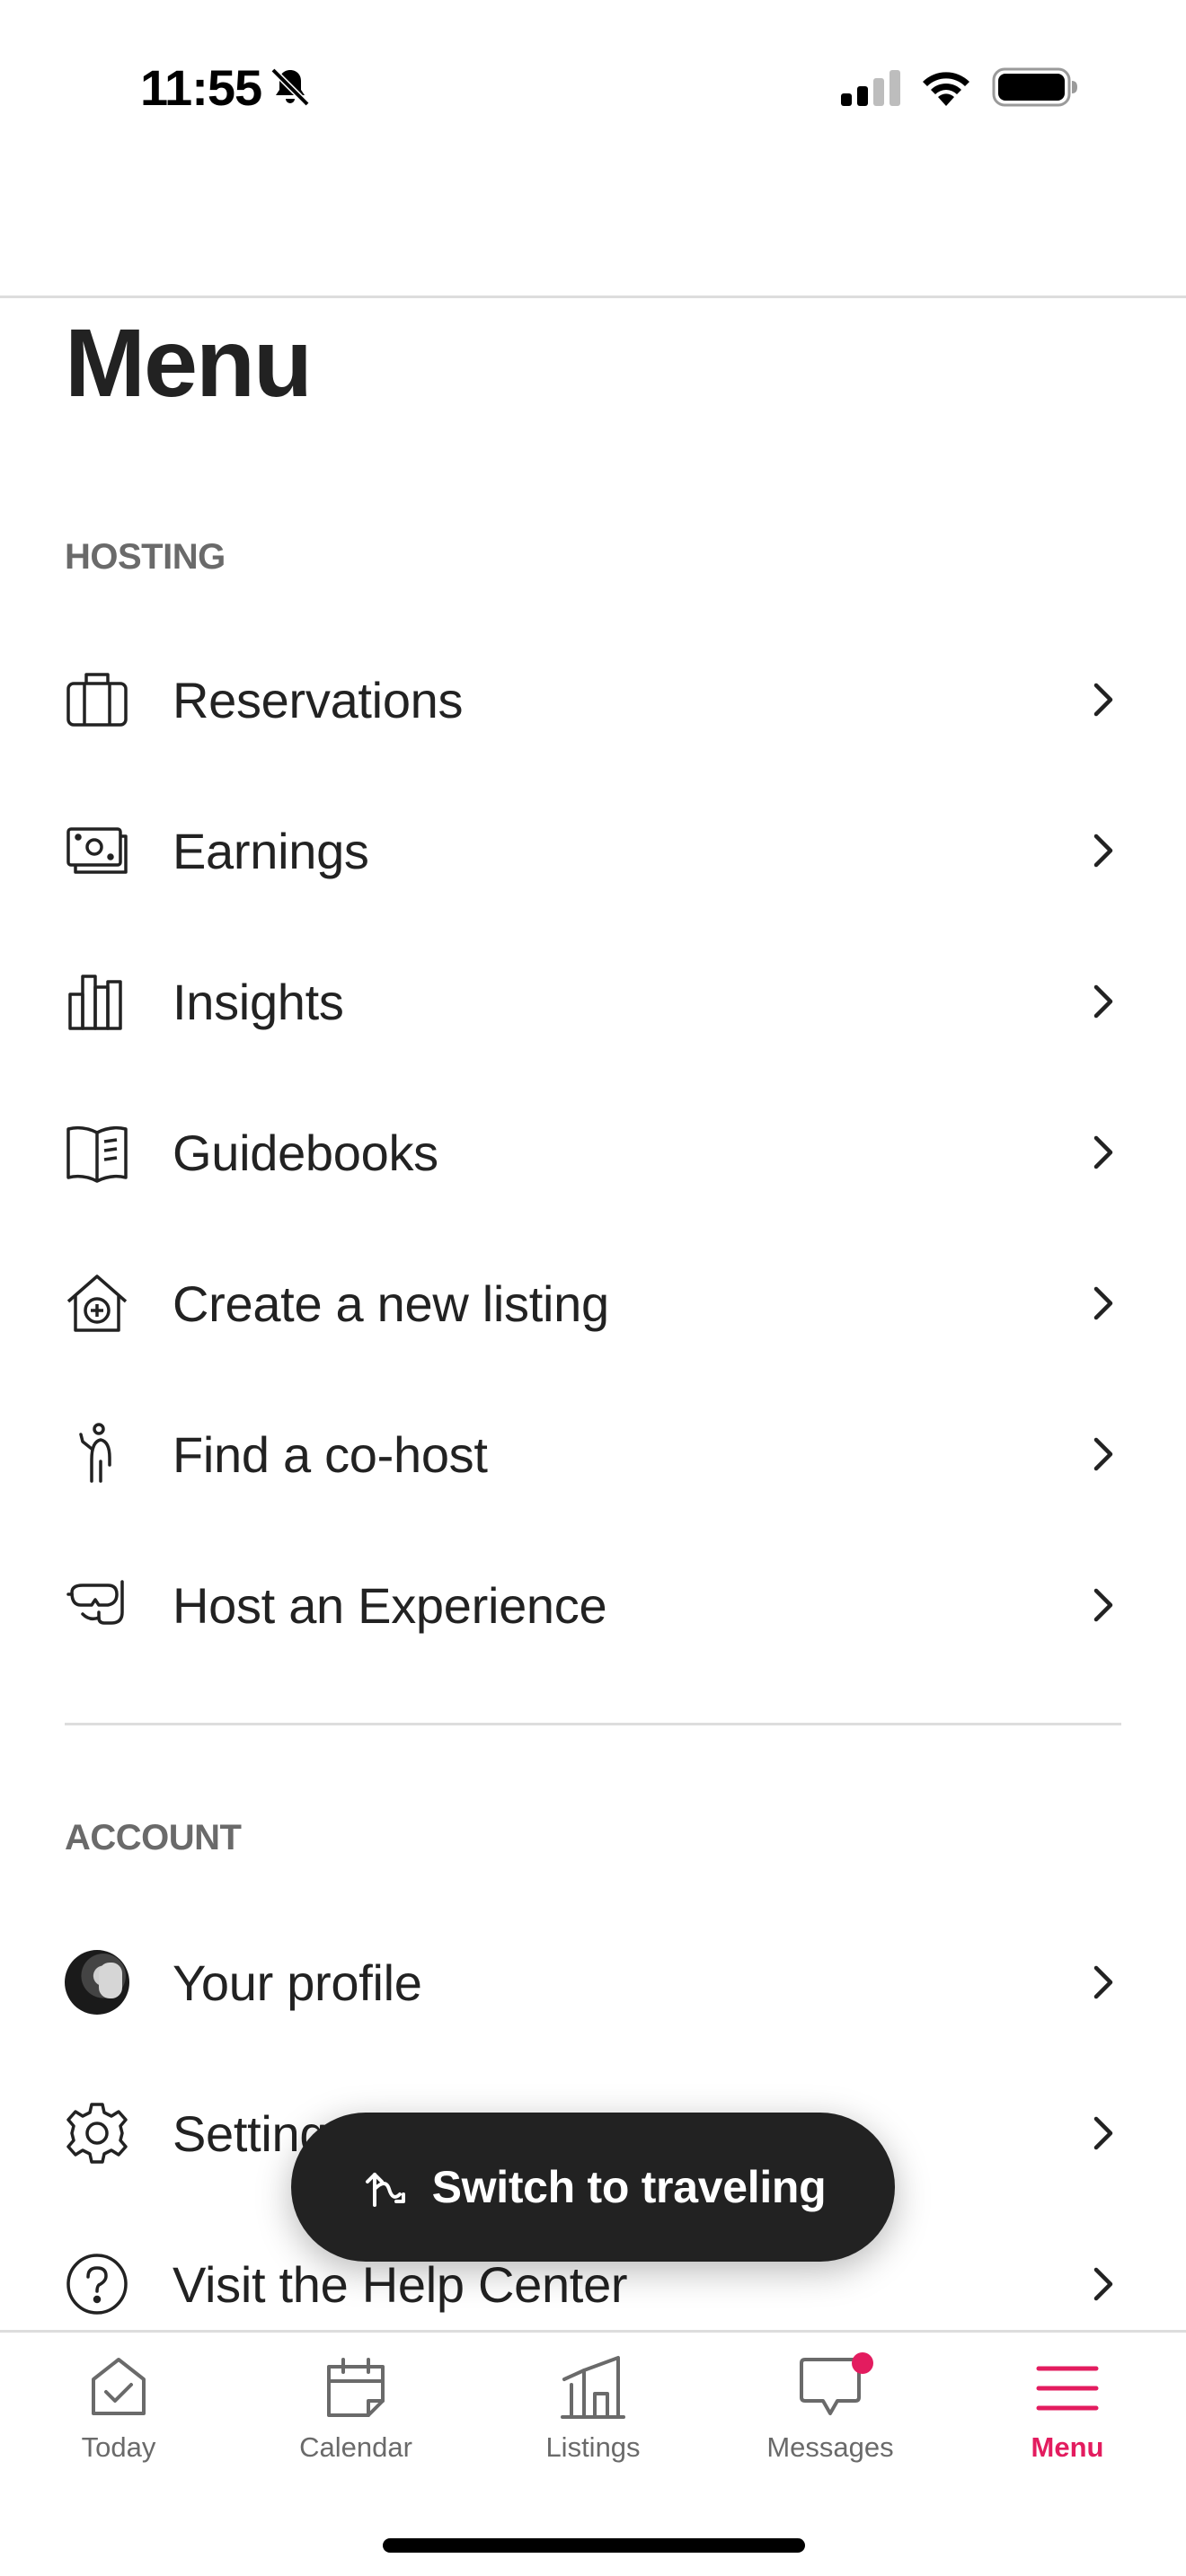 The height and width of the screenshot is (2576, 1186). I want to click on hamburger-icon, so click(1067, 2388).